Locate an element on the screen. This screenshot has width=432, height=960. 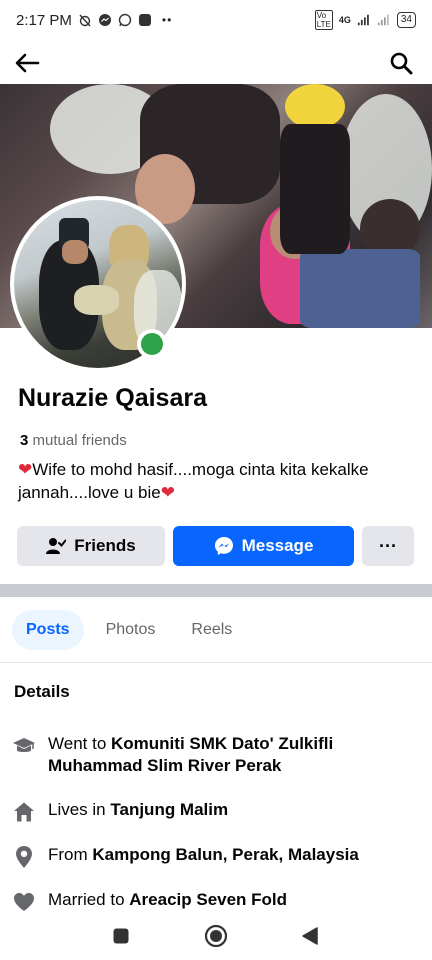
home-button is located at coordinates (216, 936).